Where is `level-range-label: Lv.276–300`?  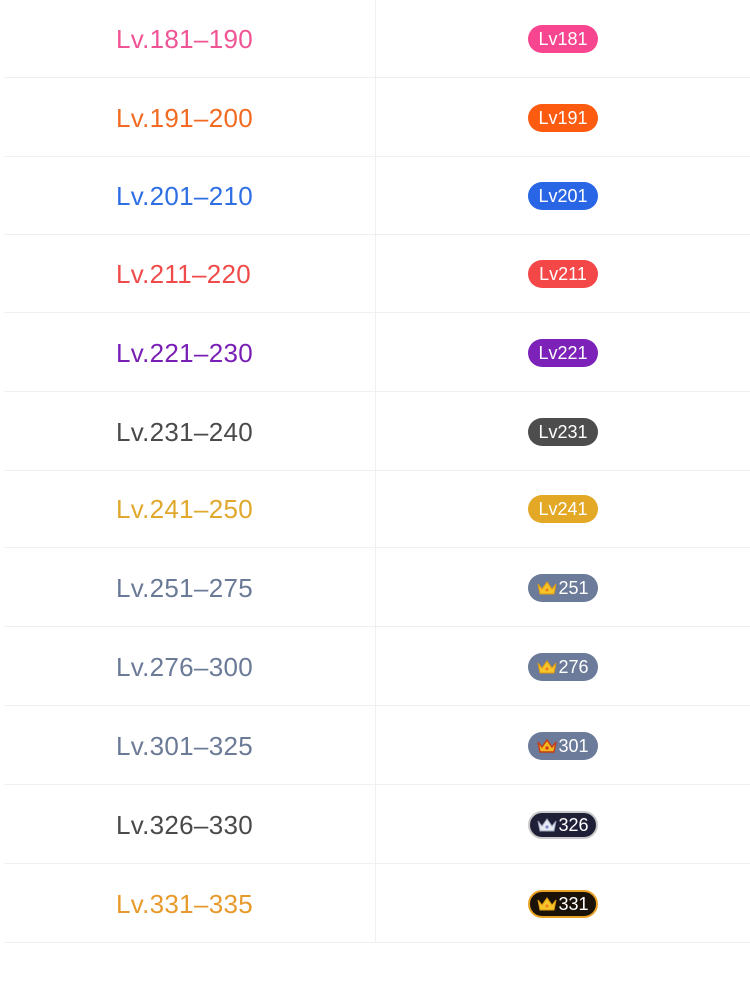
level-range-label: Lv.276–300 is located at coordinates (184, 667).